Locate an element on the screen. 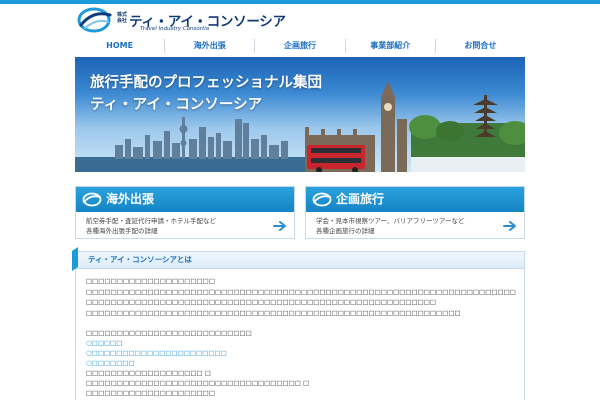 The image size is (600, 400). nav-planned-tours: 企画旅行 is located at coordinates (299, 46).